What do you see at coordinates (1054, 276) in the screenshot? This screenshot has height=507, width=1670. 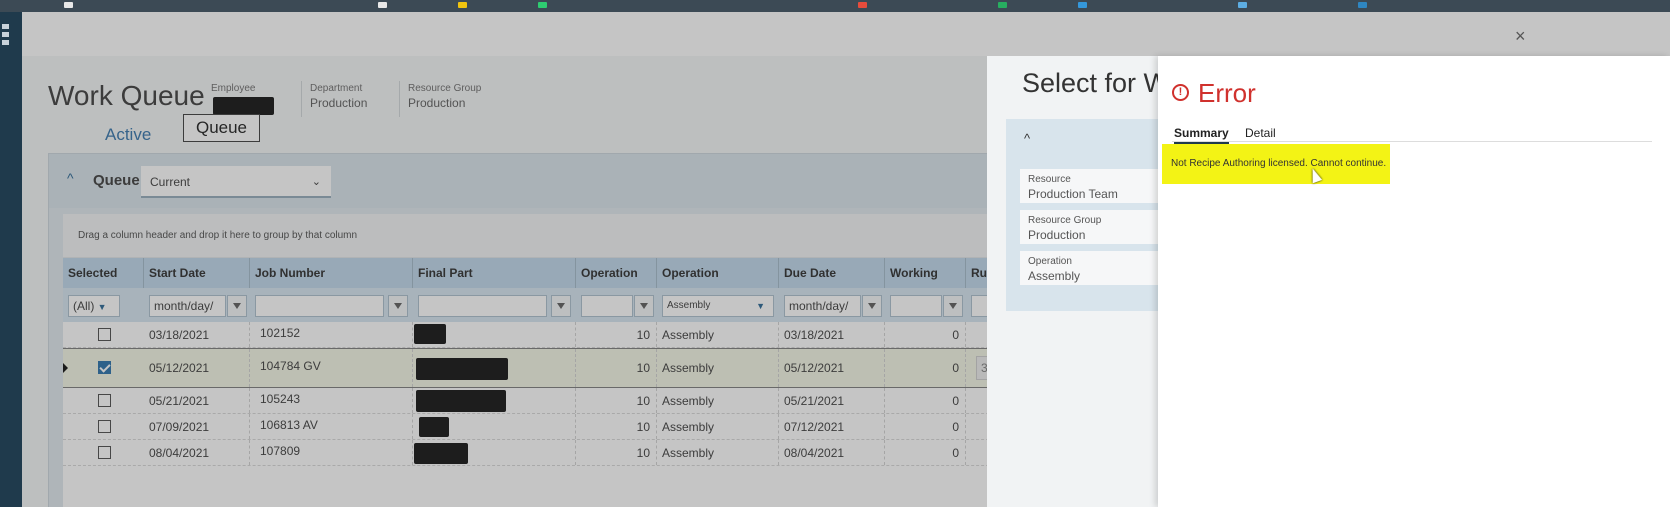 I see `operation-value: Assembly` at bounding box center [1054, 276].